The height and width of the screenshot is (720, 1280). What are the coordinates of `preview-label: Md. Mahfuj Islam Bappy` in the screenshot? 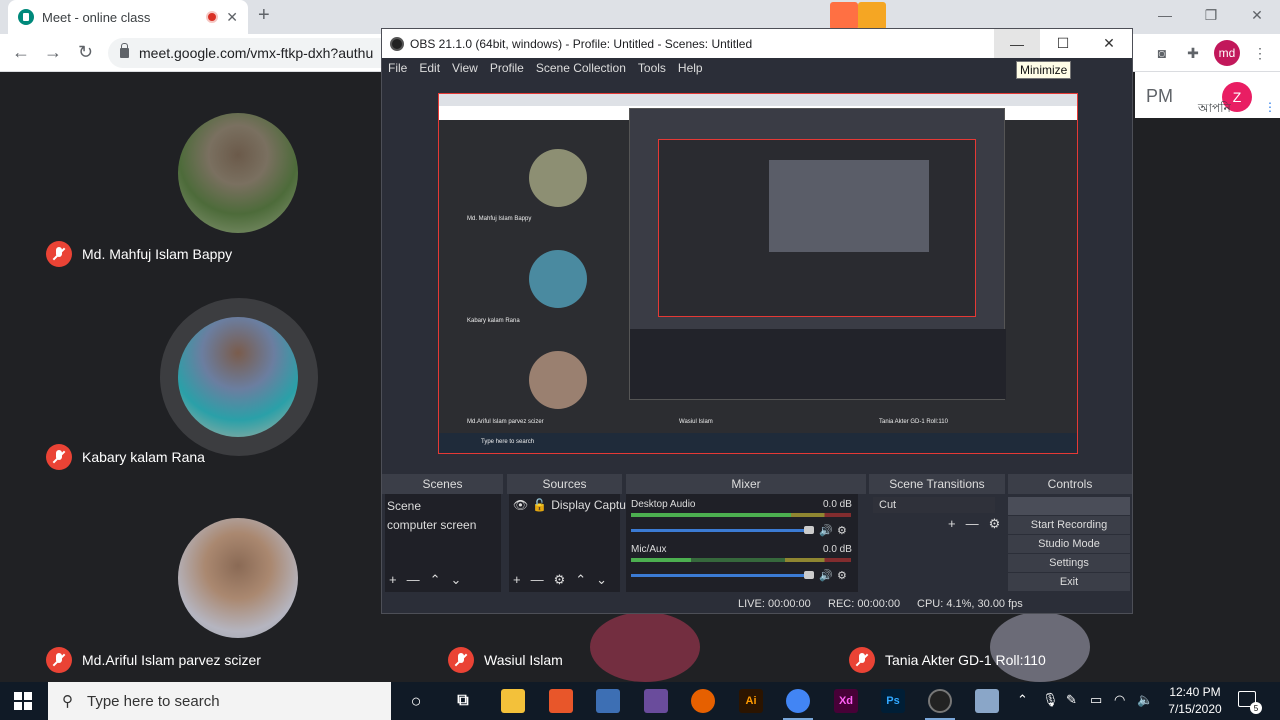 It's located at (499, 219).